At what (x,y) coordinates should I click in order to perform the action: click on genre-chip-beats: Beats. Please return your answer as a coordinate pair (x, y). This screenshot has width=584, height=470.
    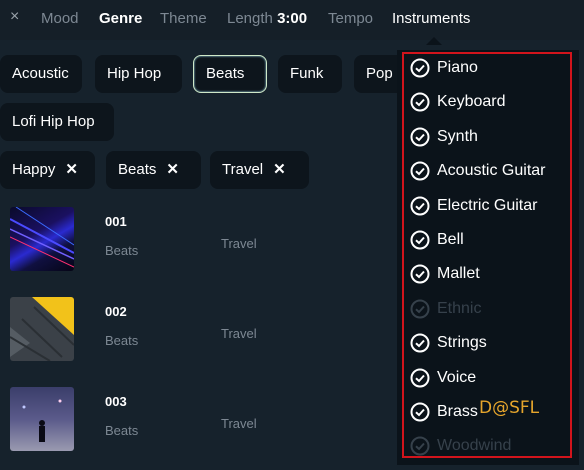
    Looking at the image, I should click on (230, 74).